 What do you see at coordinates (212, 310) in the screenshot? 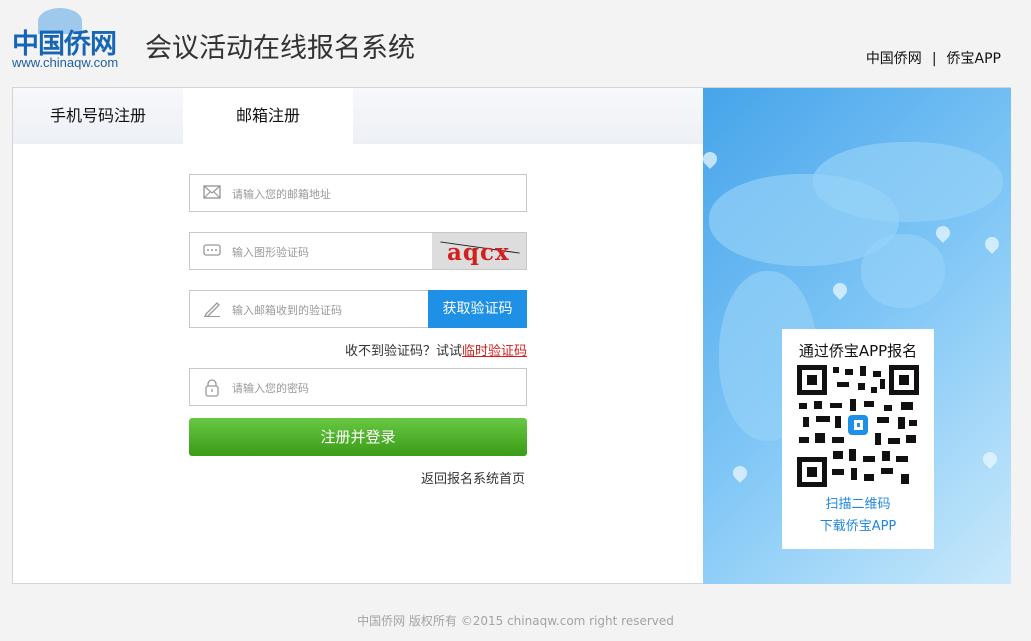
I see `pencil-icon` at bounding box center [212, 310].